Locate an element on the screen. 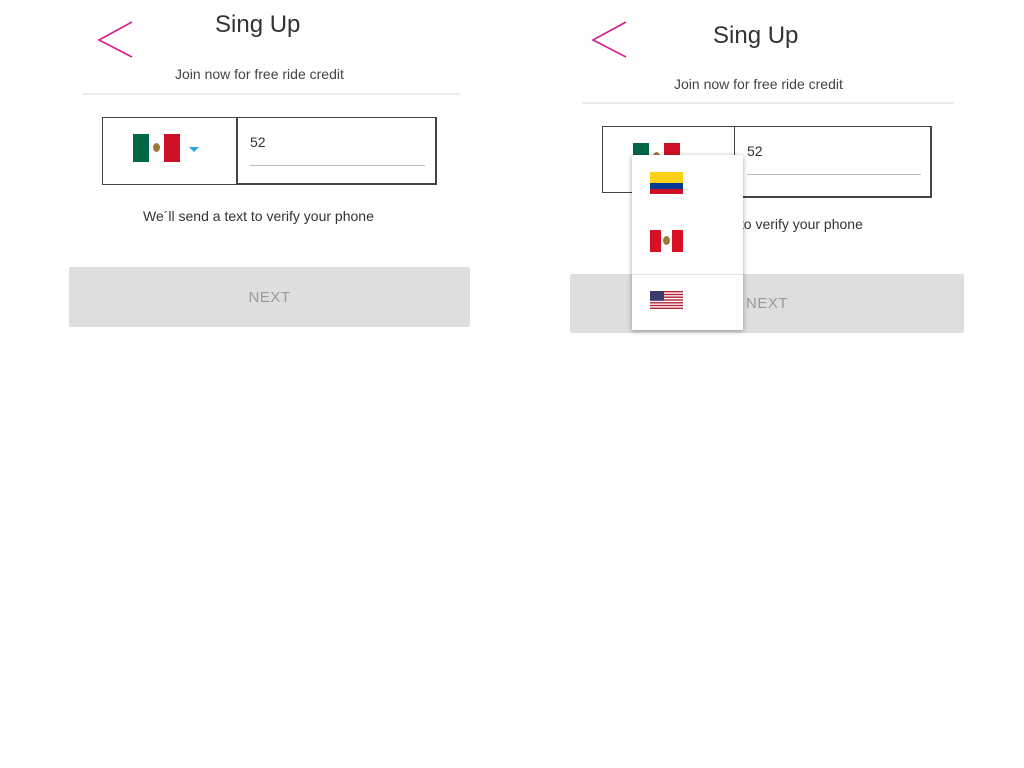  chevron-down-icon is located at coordinates (194, 149).